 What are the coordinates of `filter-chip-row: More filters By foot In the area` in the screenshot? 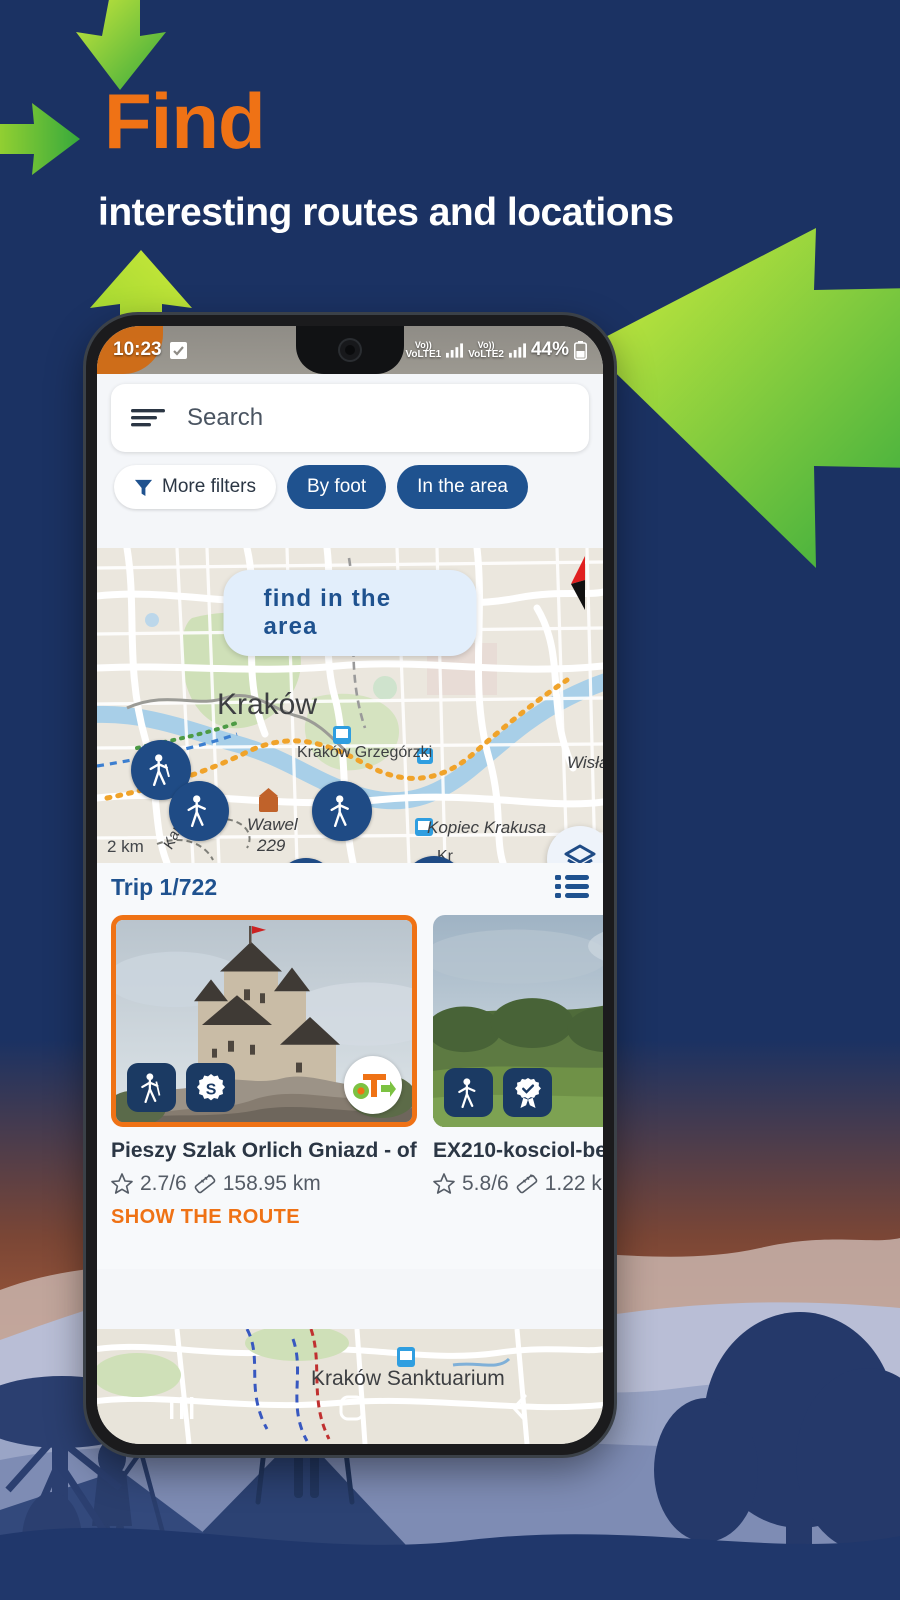 It's located at (350, 485).